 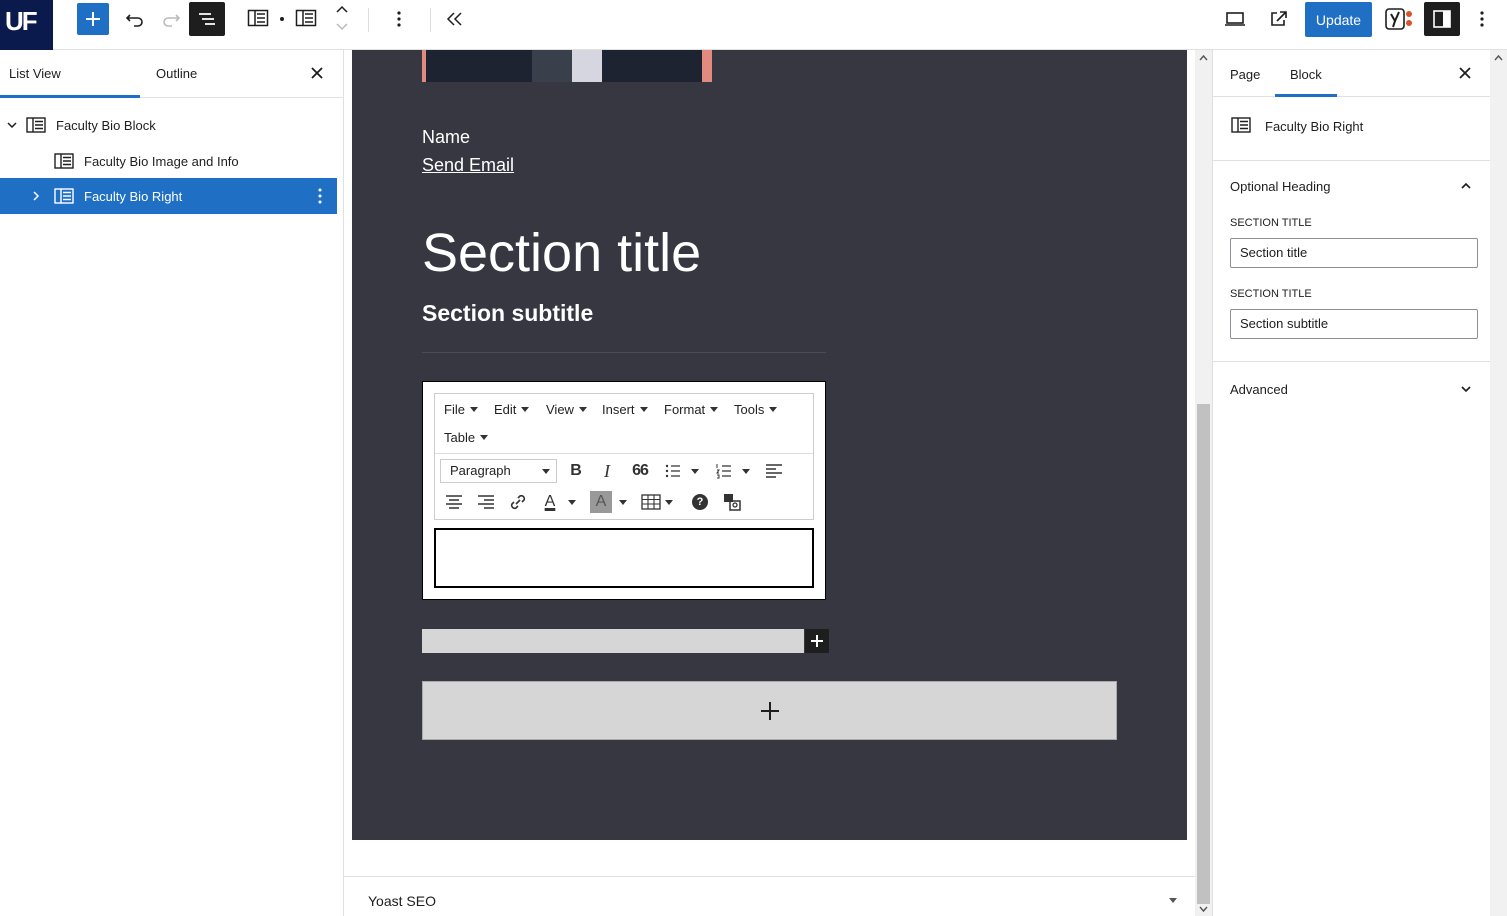 I want to click on yoast-seo-icon, so click(x=1400, y=19).